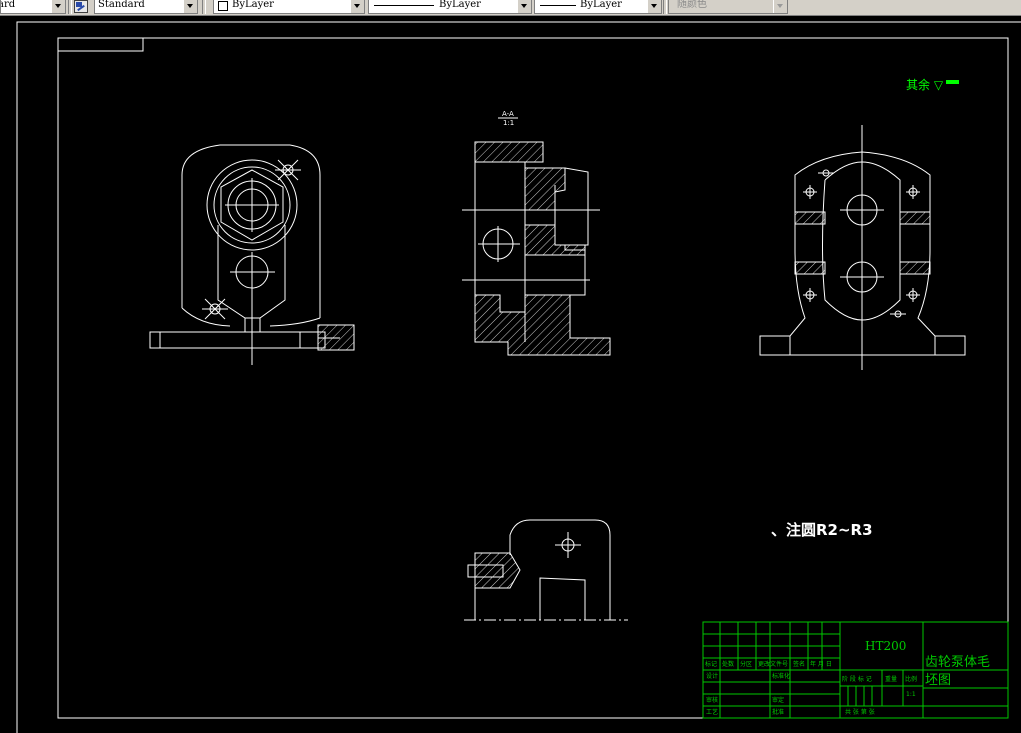 The image size is (1021, 733). What do you see at coordinates (33, 7) in the screenshot?
I see `text-style-dropdown: ard` at bounding box center [33, 7].